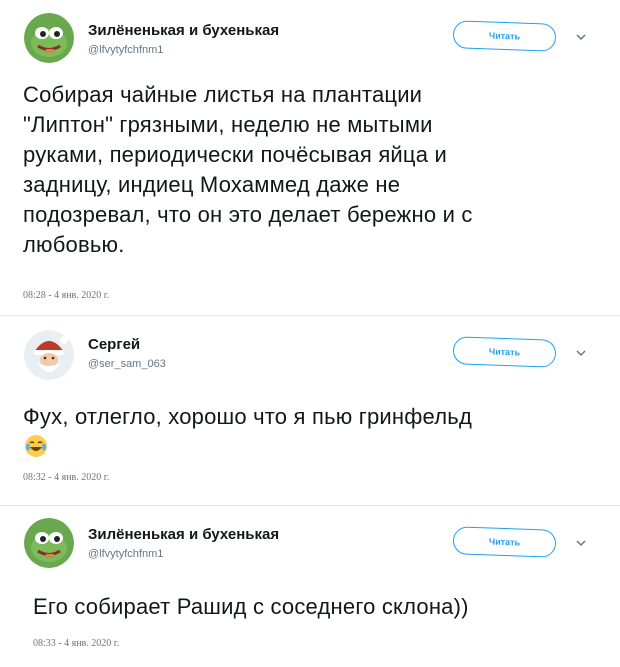  I want to click on tweet-text: Его собирает Рашид с соседнего склона)), so click(318, 607).